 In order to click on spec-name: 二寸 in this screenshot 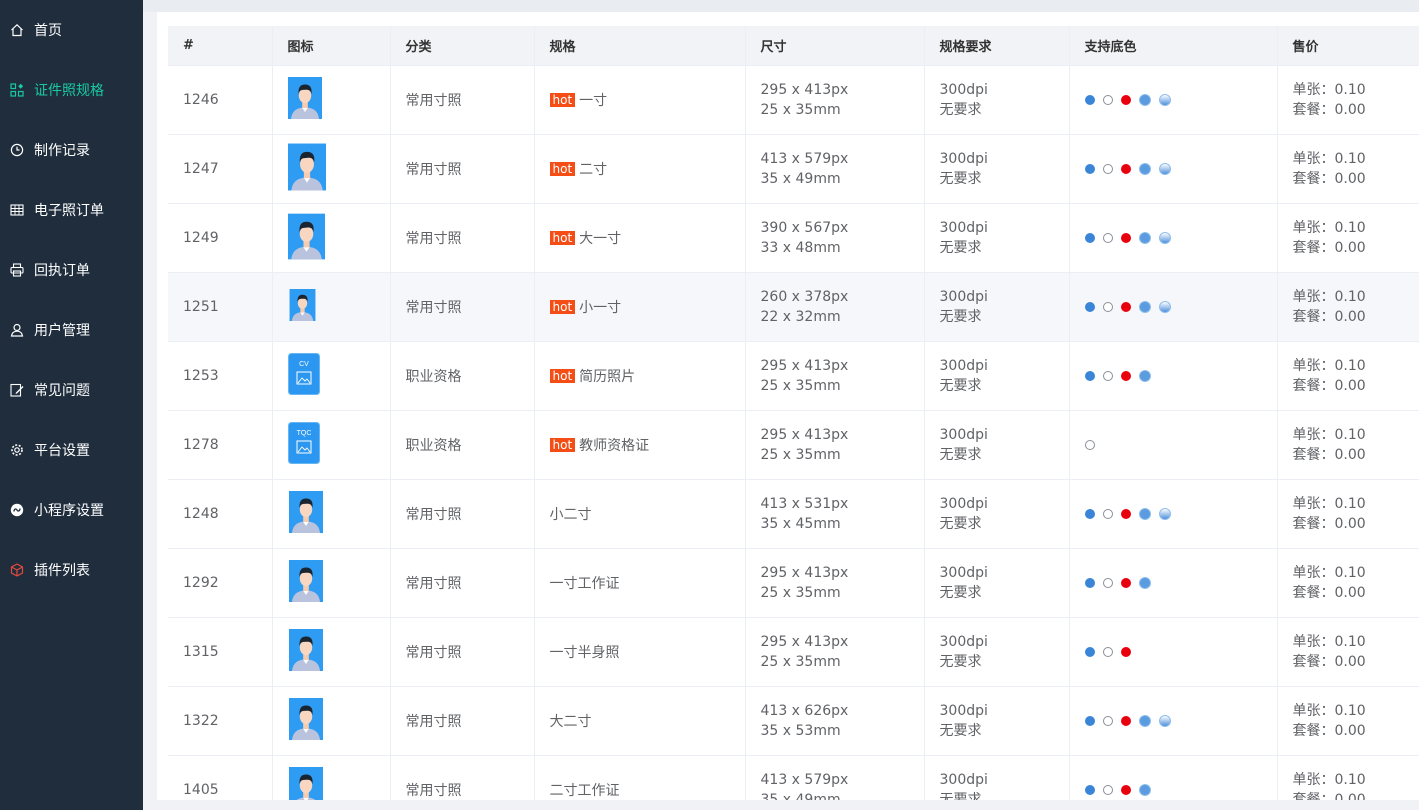, I will do `click(593, 170)`.